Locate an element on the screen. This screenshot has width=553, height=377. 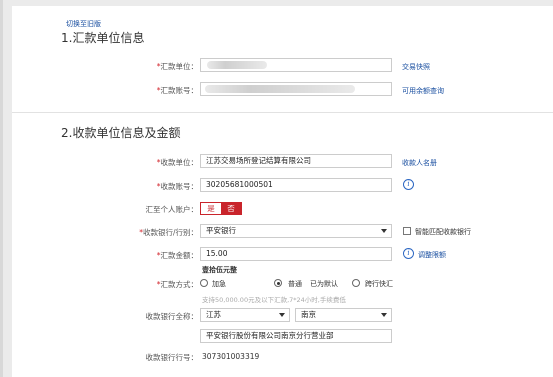
method-urgent-radio is located at coordinates (204, 283).